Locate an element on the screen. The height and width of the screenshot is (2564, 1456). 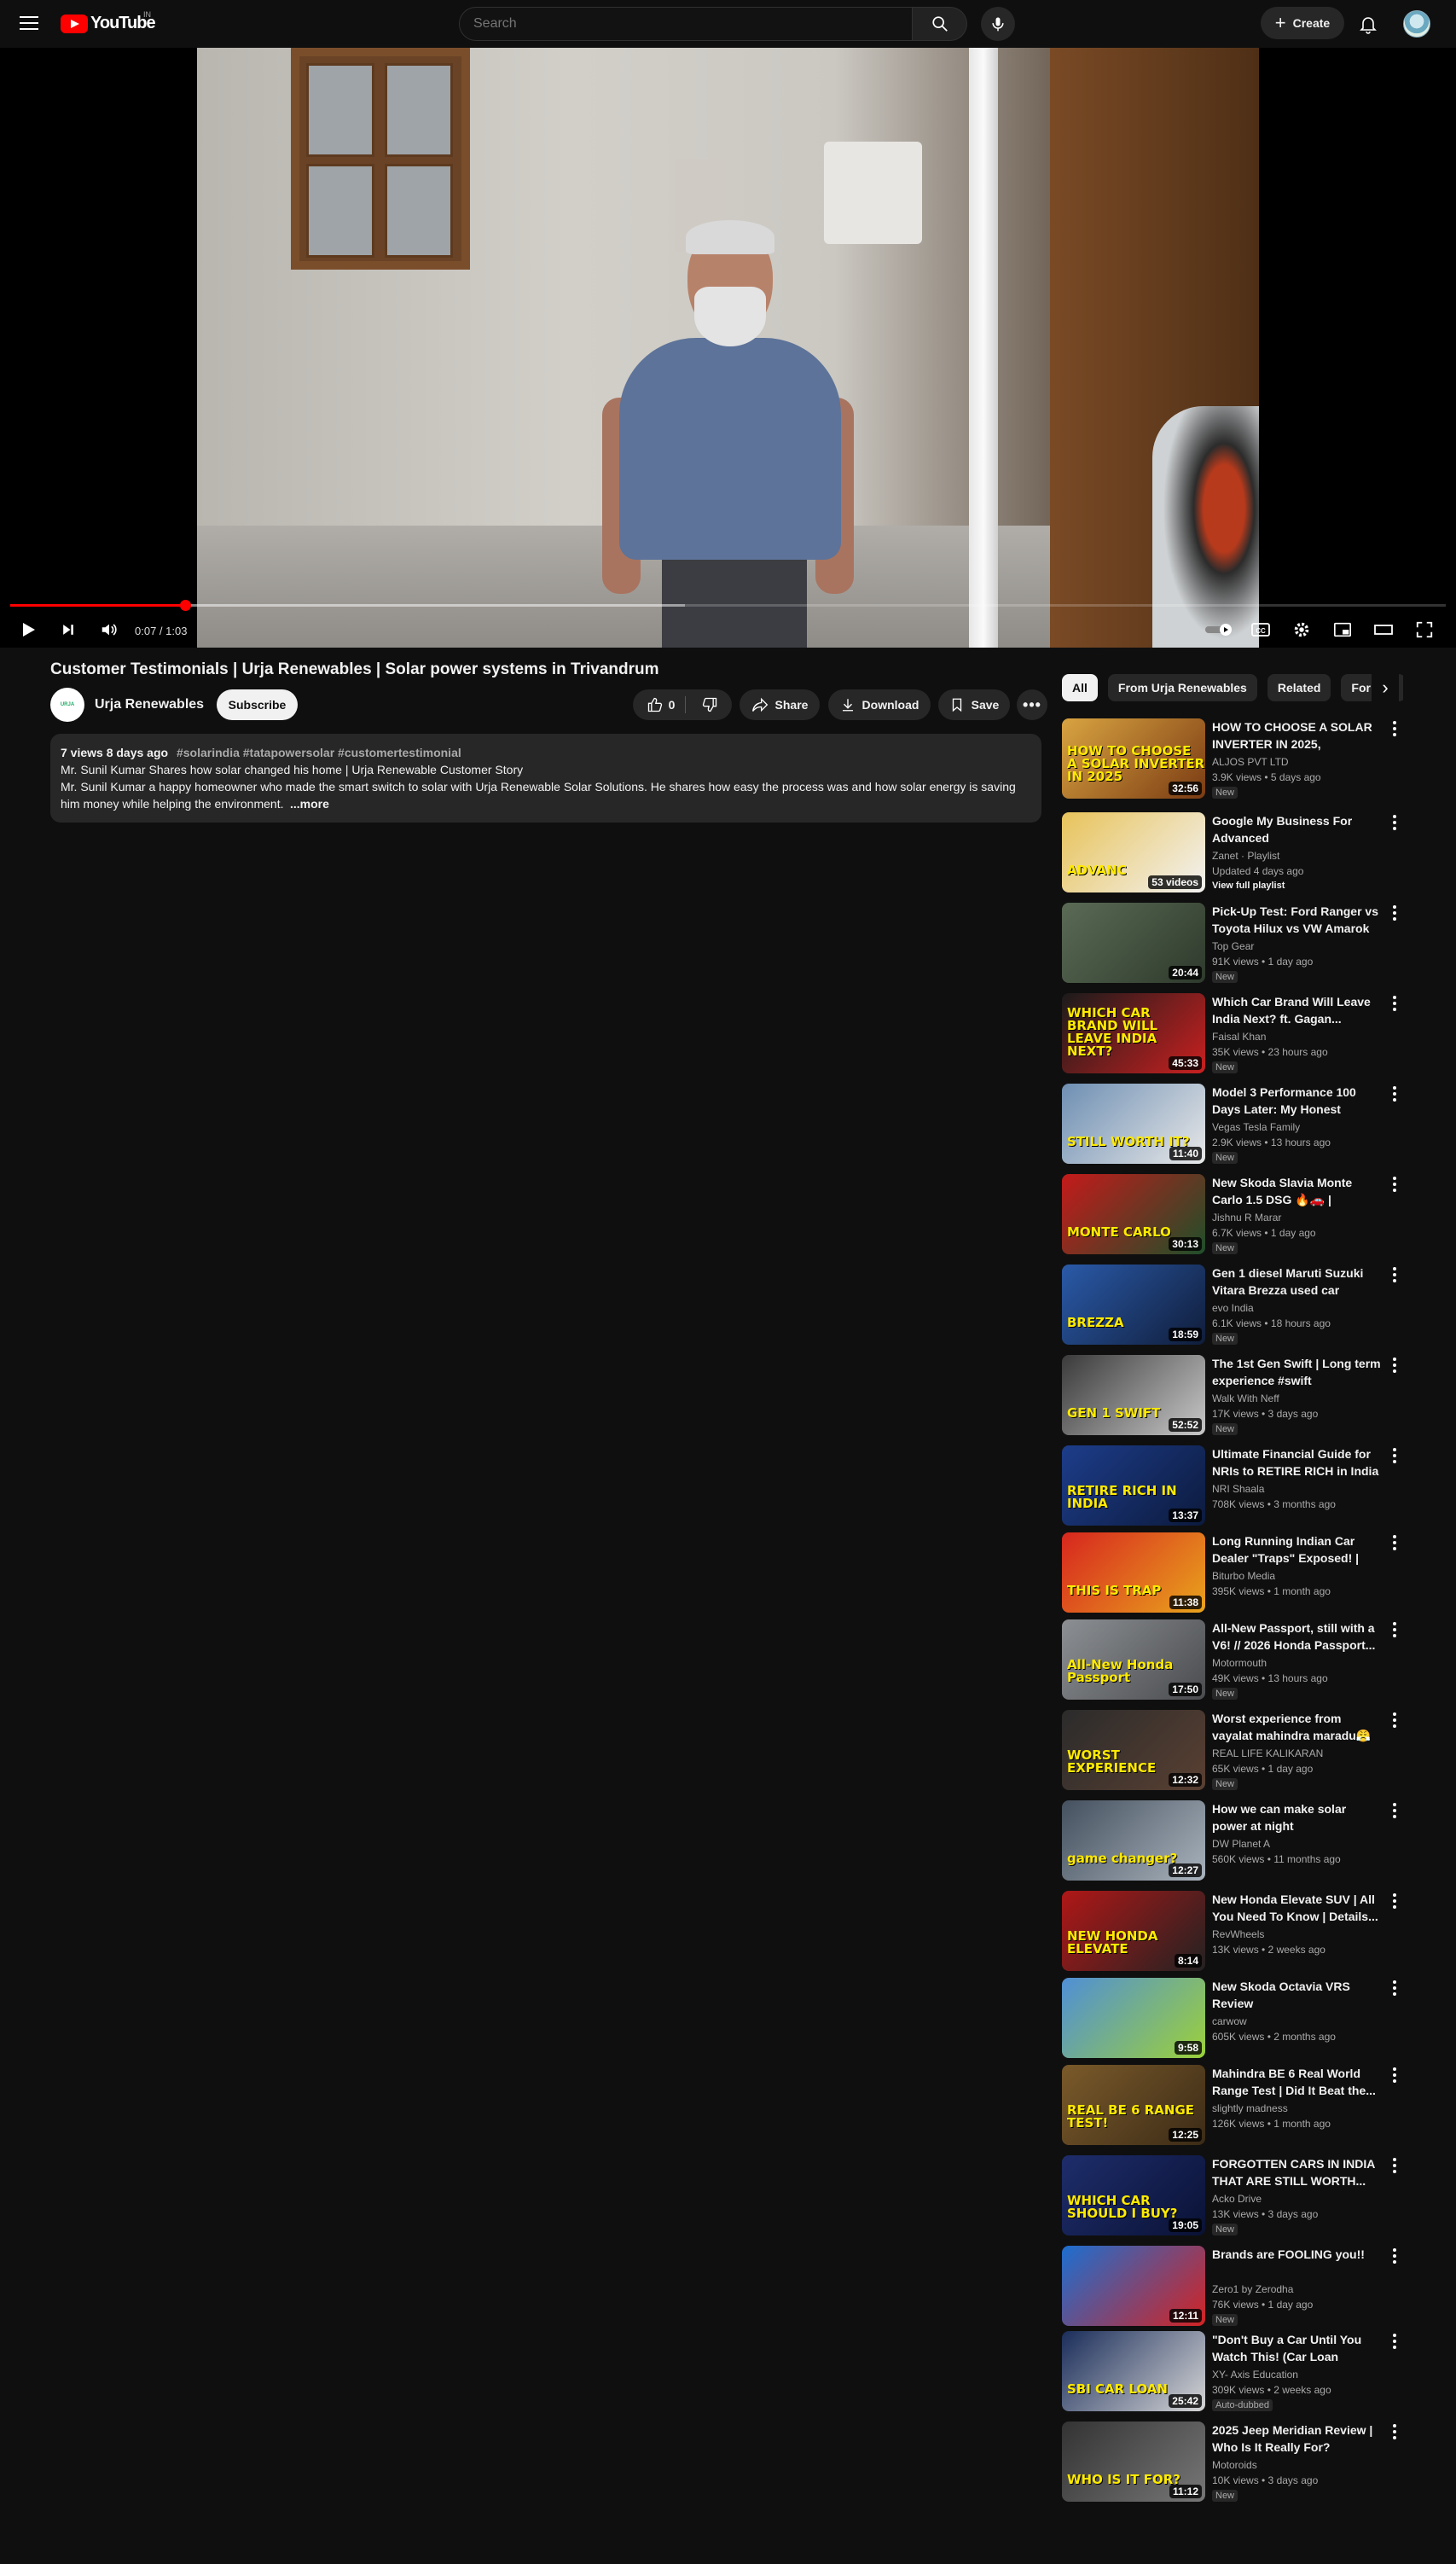
next-button is located at coordinates (68, 629).